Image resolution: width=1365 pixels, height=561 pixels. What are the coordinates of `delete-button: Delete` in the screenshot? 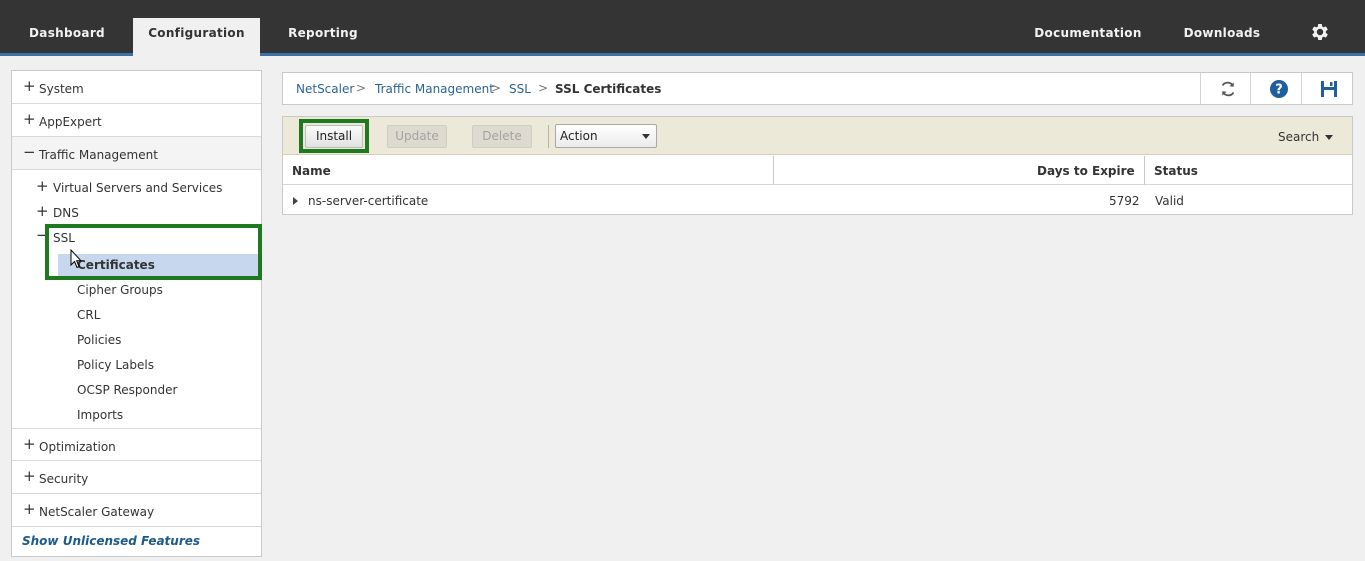 It's located at (502, 136).